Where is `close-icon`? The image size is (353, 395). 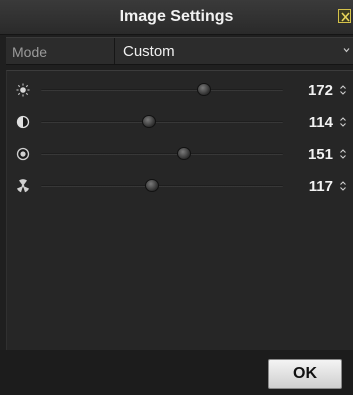 close-icon is located at coordinates (345, 17).